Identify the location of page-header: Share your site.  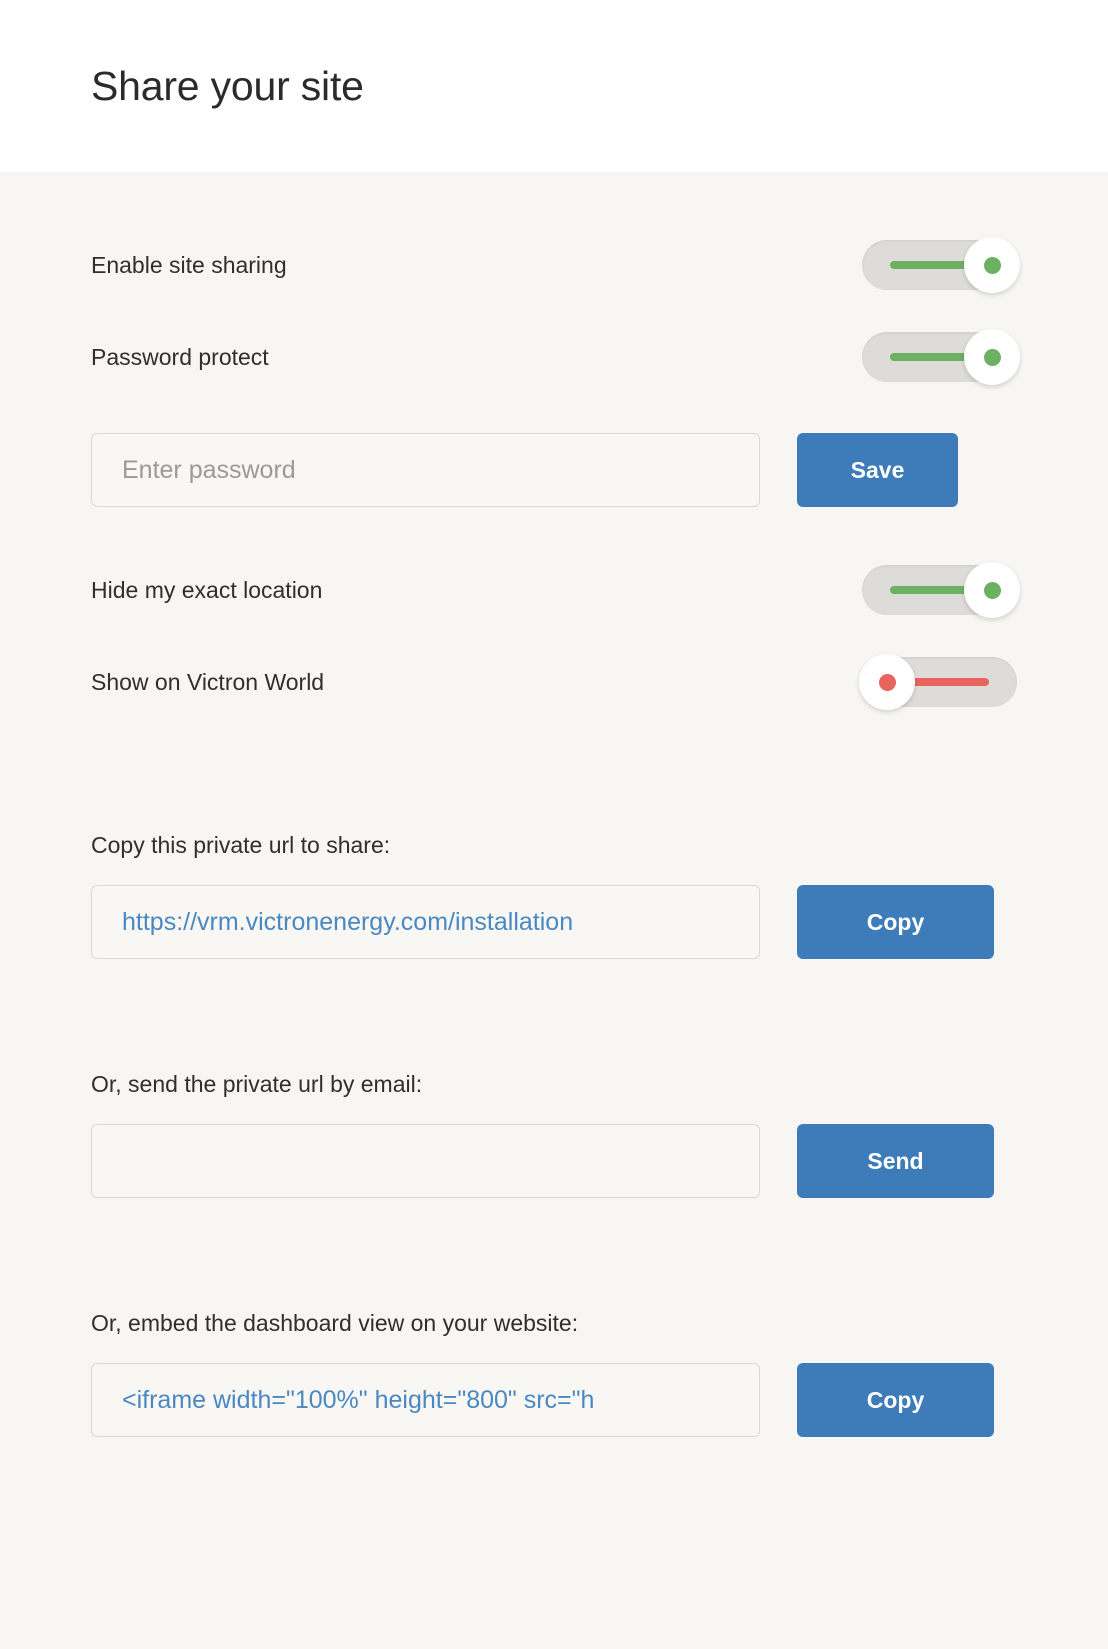
(554, 86).